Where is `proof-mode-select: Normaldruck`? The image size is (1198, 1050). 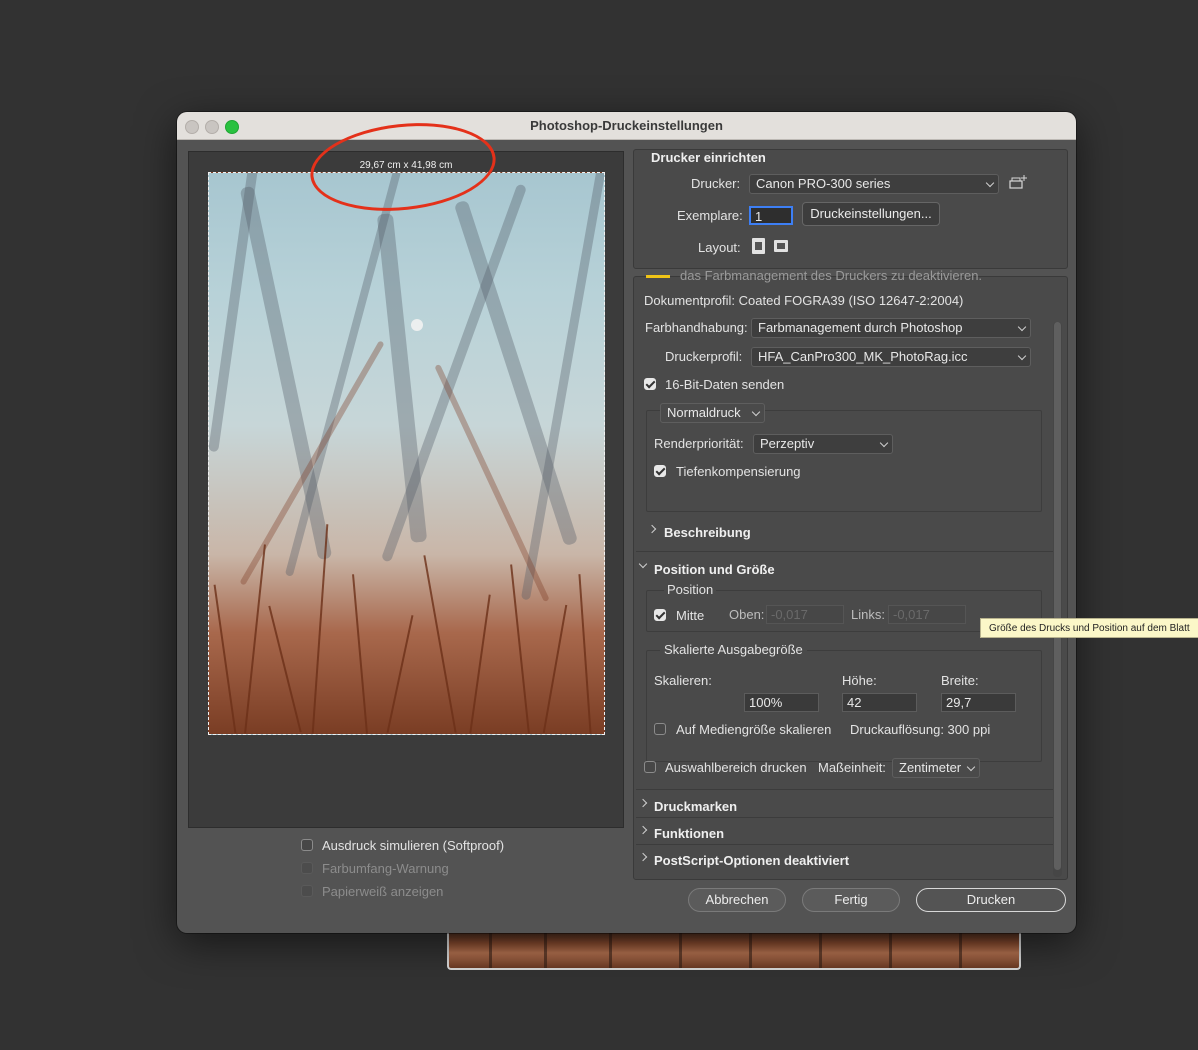
proof-mode-select: Normaldruck is located at coordinates (712, 413).